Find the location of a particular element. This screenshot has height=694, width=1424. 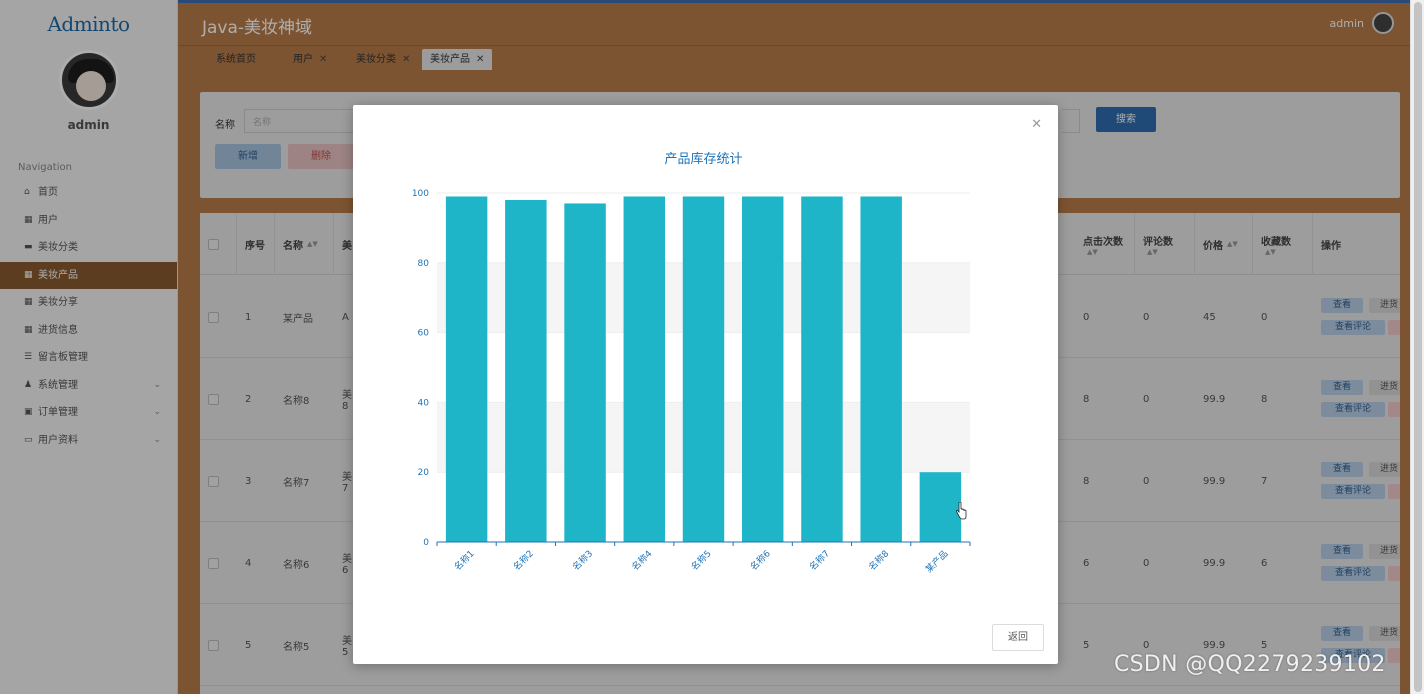

watermark: CSDN @QQ2279239102 is located at coordinates (1250, 664).